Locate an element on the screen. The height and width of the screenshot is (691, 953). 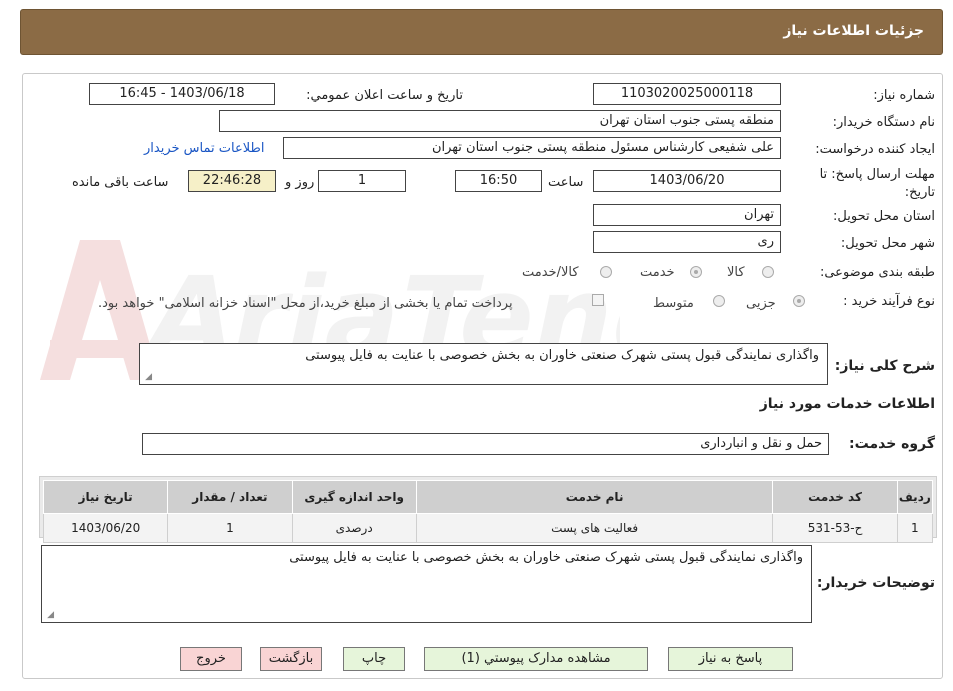
deadline-date-field: 1403/06/20 is located at coordinates (687, 181).